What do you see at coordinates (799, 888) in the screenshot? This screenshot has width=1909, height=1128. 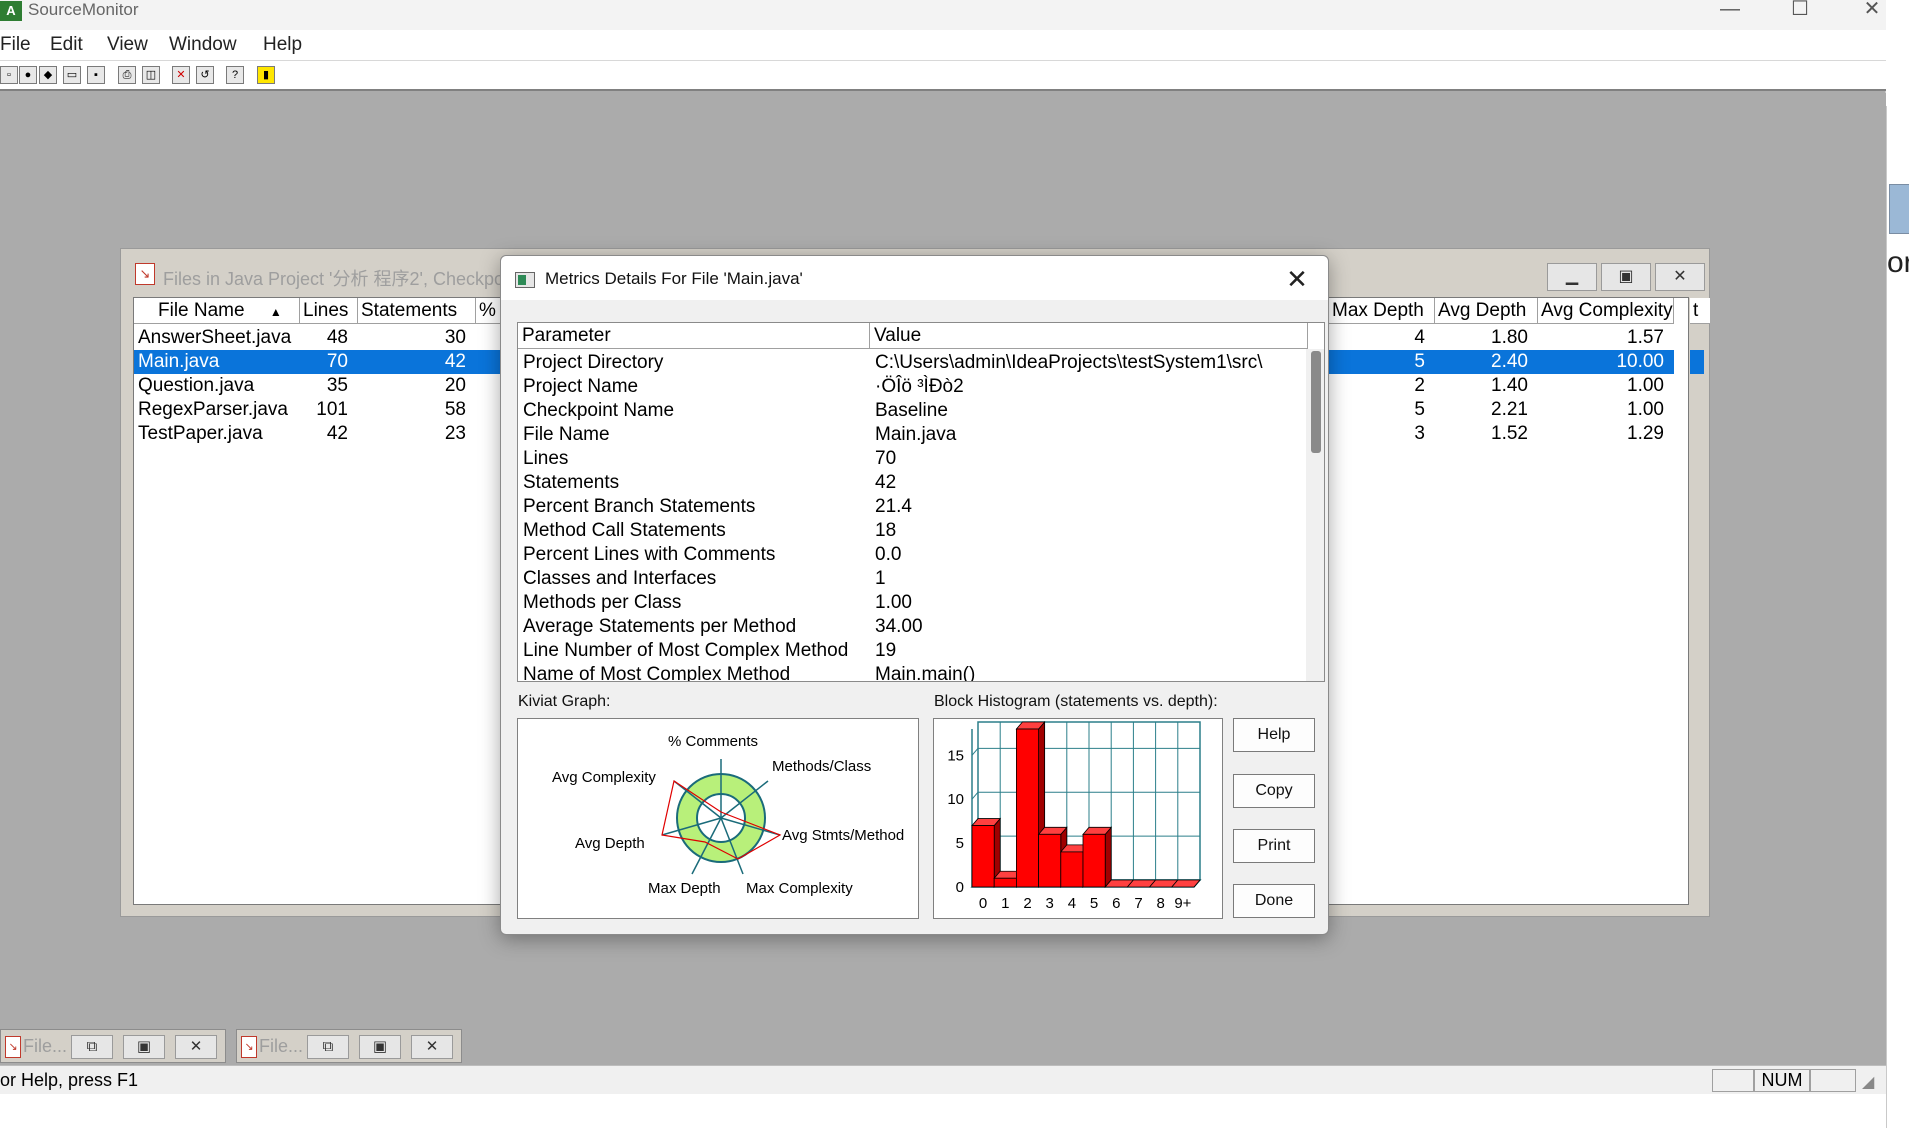 I see `kiviat-label-max-complexity: Max Complexity` at bounding box center [799, 888].